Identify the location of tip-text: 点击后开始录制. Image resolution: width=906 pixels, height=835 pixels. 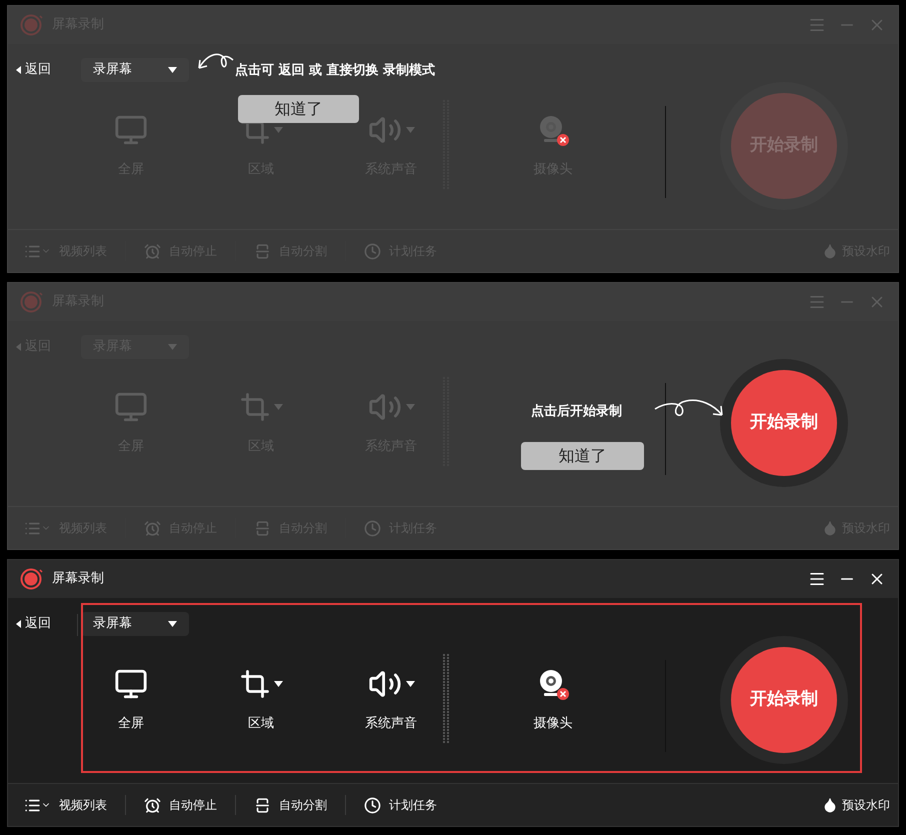
(576, 411).